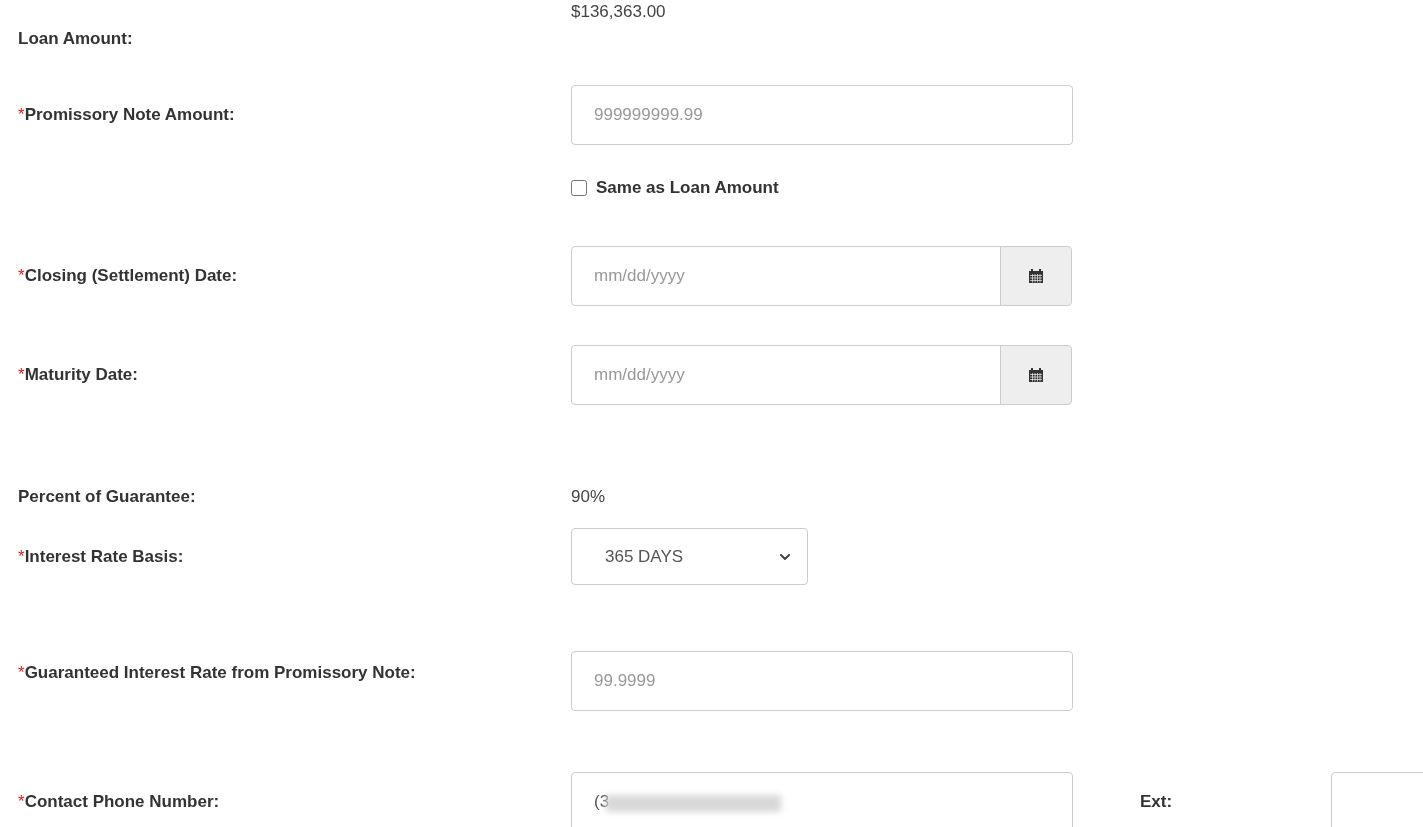 The width and height of the screenshot is (1423, 827). What do you see at coordinates (78, 374) in the screenshot?
I see `field-label: *Maturity Date:` at bounding box center [78, 374].